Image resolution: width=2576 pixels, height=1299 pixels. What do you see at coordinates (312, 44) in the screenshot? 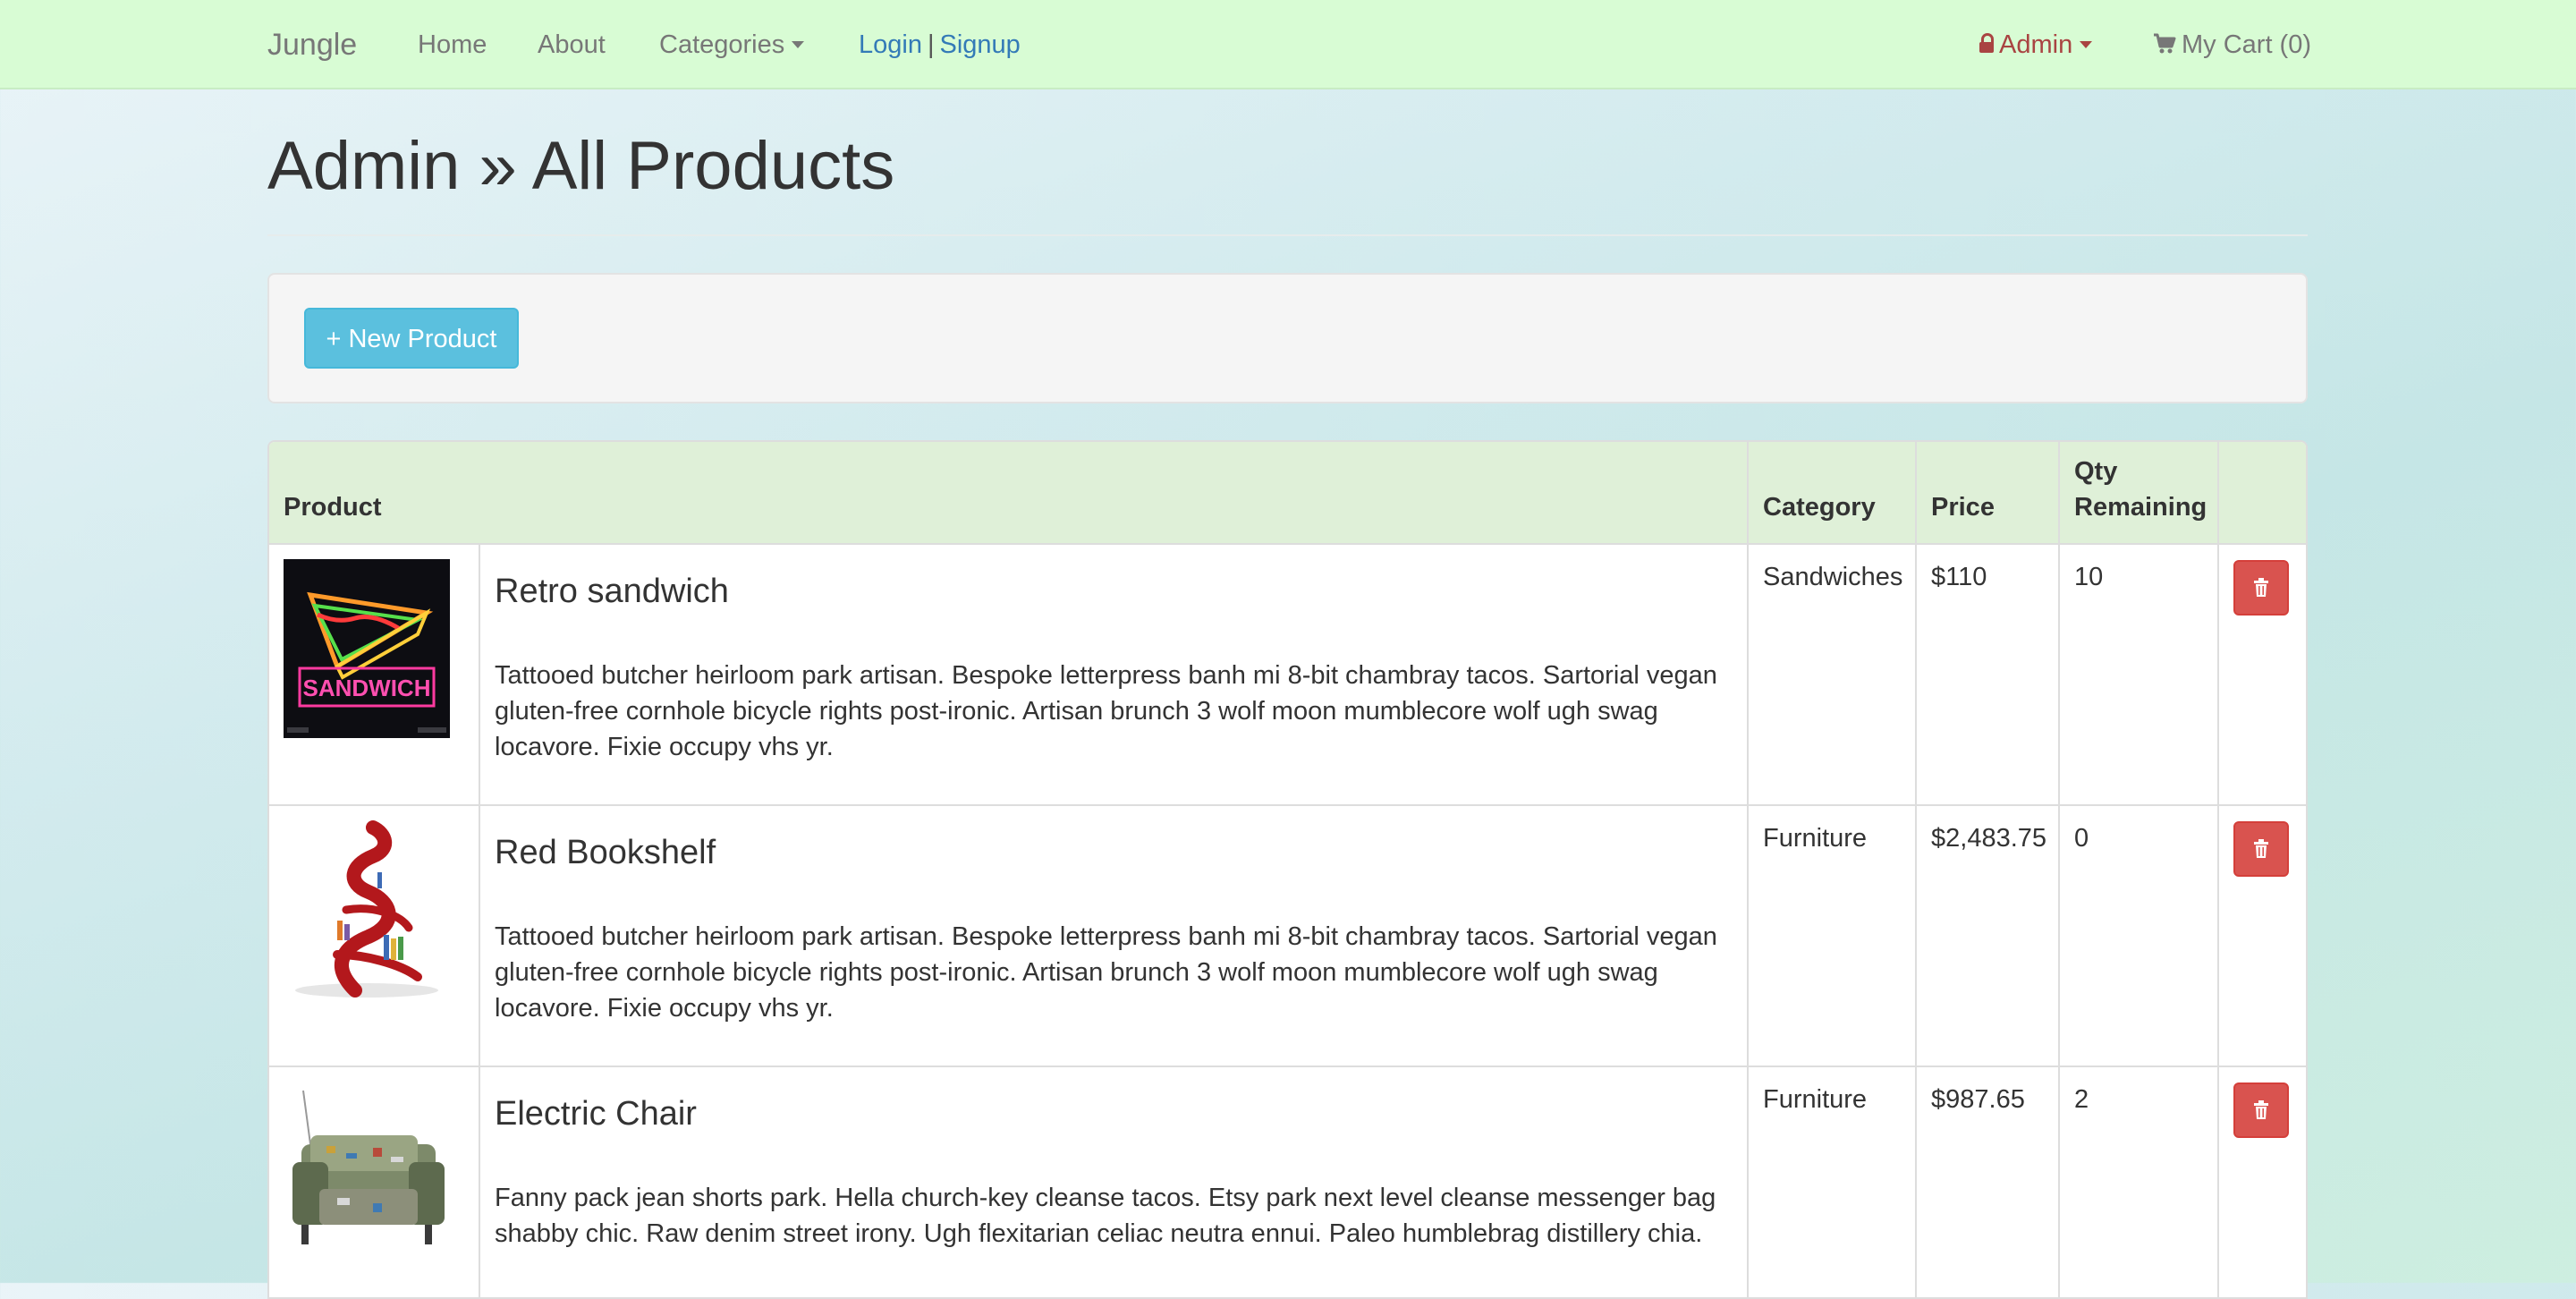
I see `brand-link: Jungle` at bounding box center [312, 44].